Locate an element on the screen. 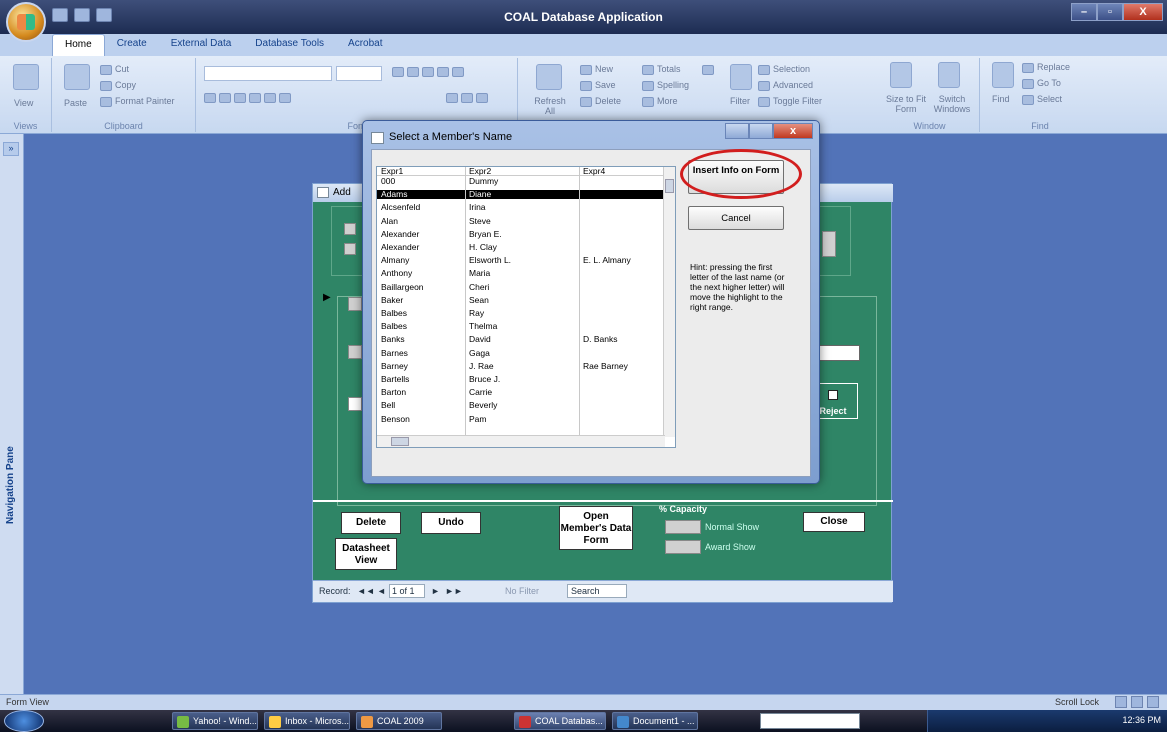  taskbar-item: COAL 2009 is located at coordinates (399, 721).